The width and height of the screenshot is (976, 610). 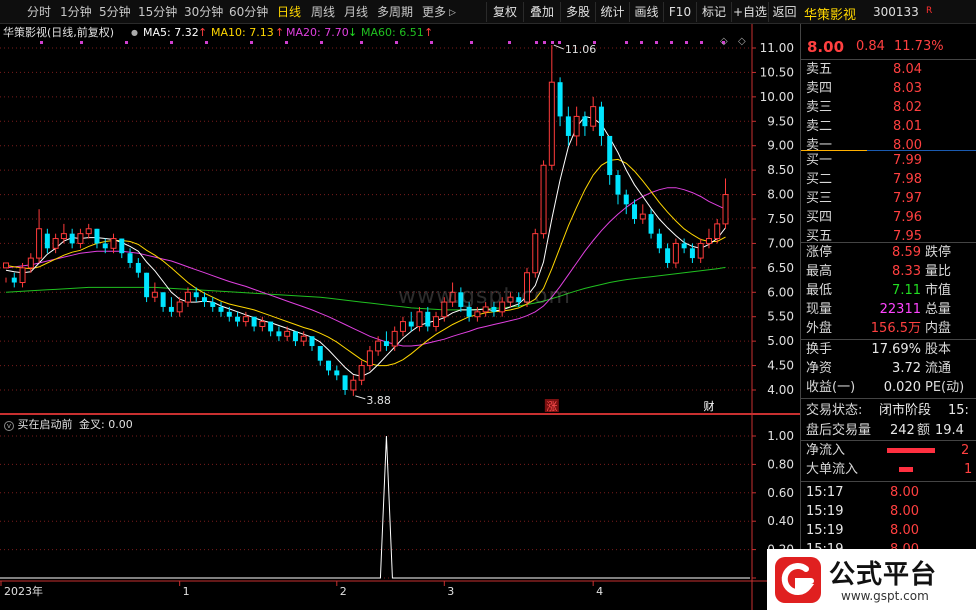 I want to click on period-tab-intraday: 分时, so click(x=39, y=12).